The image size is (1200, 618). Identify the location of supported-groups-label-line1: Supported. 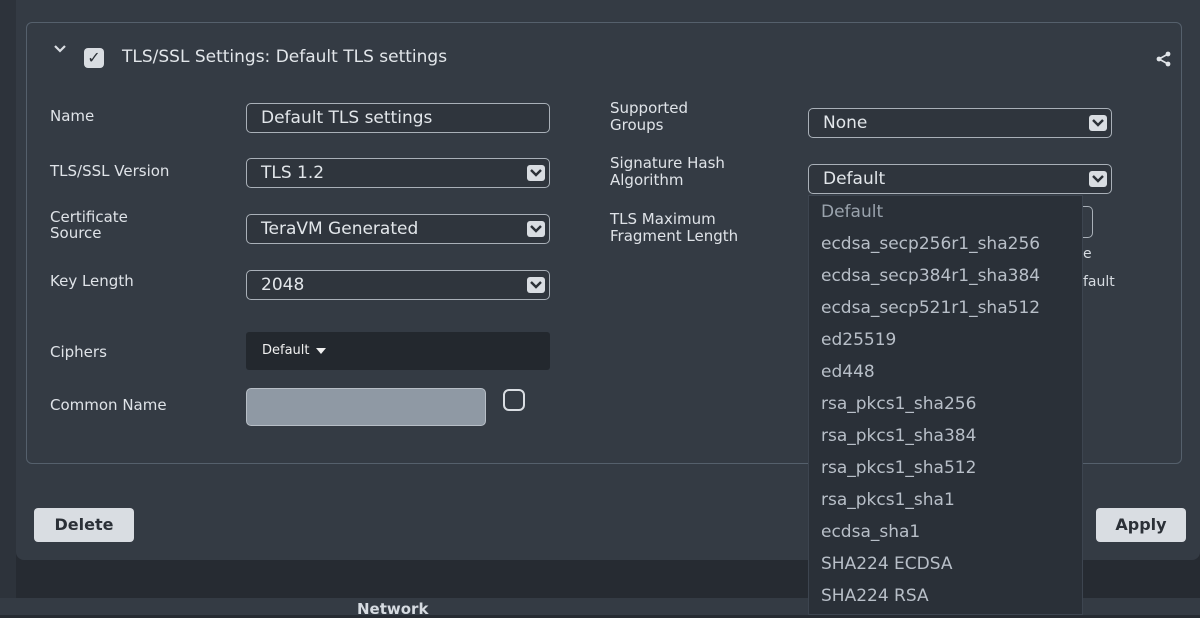
(649, 108).